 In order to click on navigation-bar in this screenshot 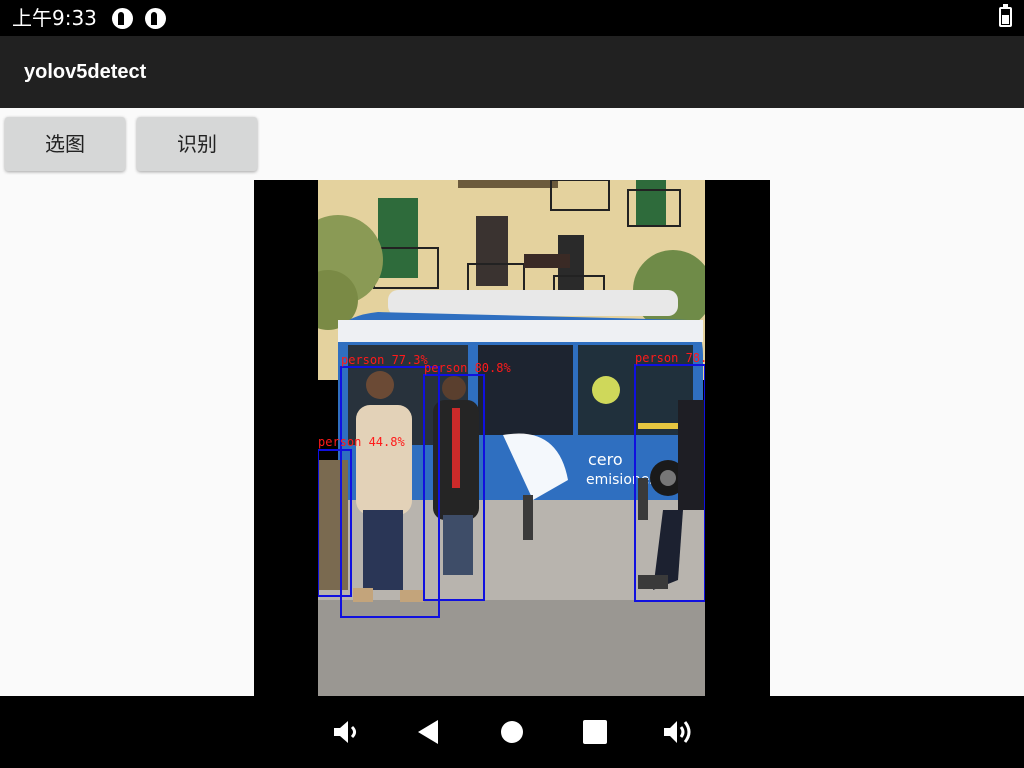, I will do `click(512, 732)`.